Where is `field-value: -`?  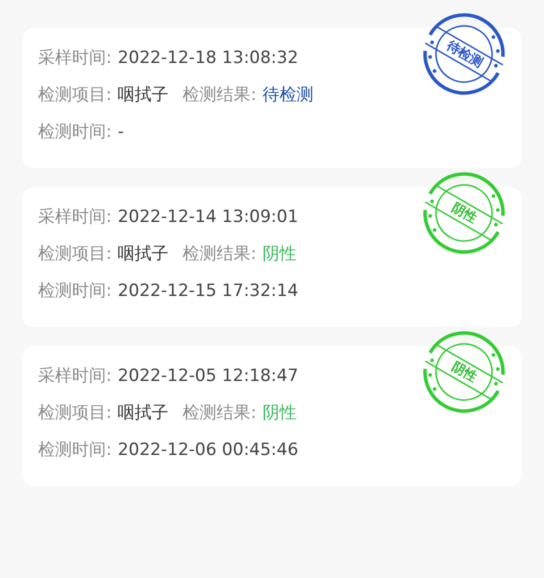
field-value: - is located at coordinates (121, 132).